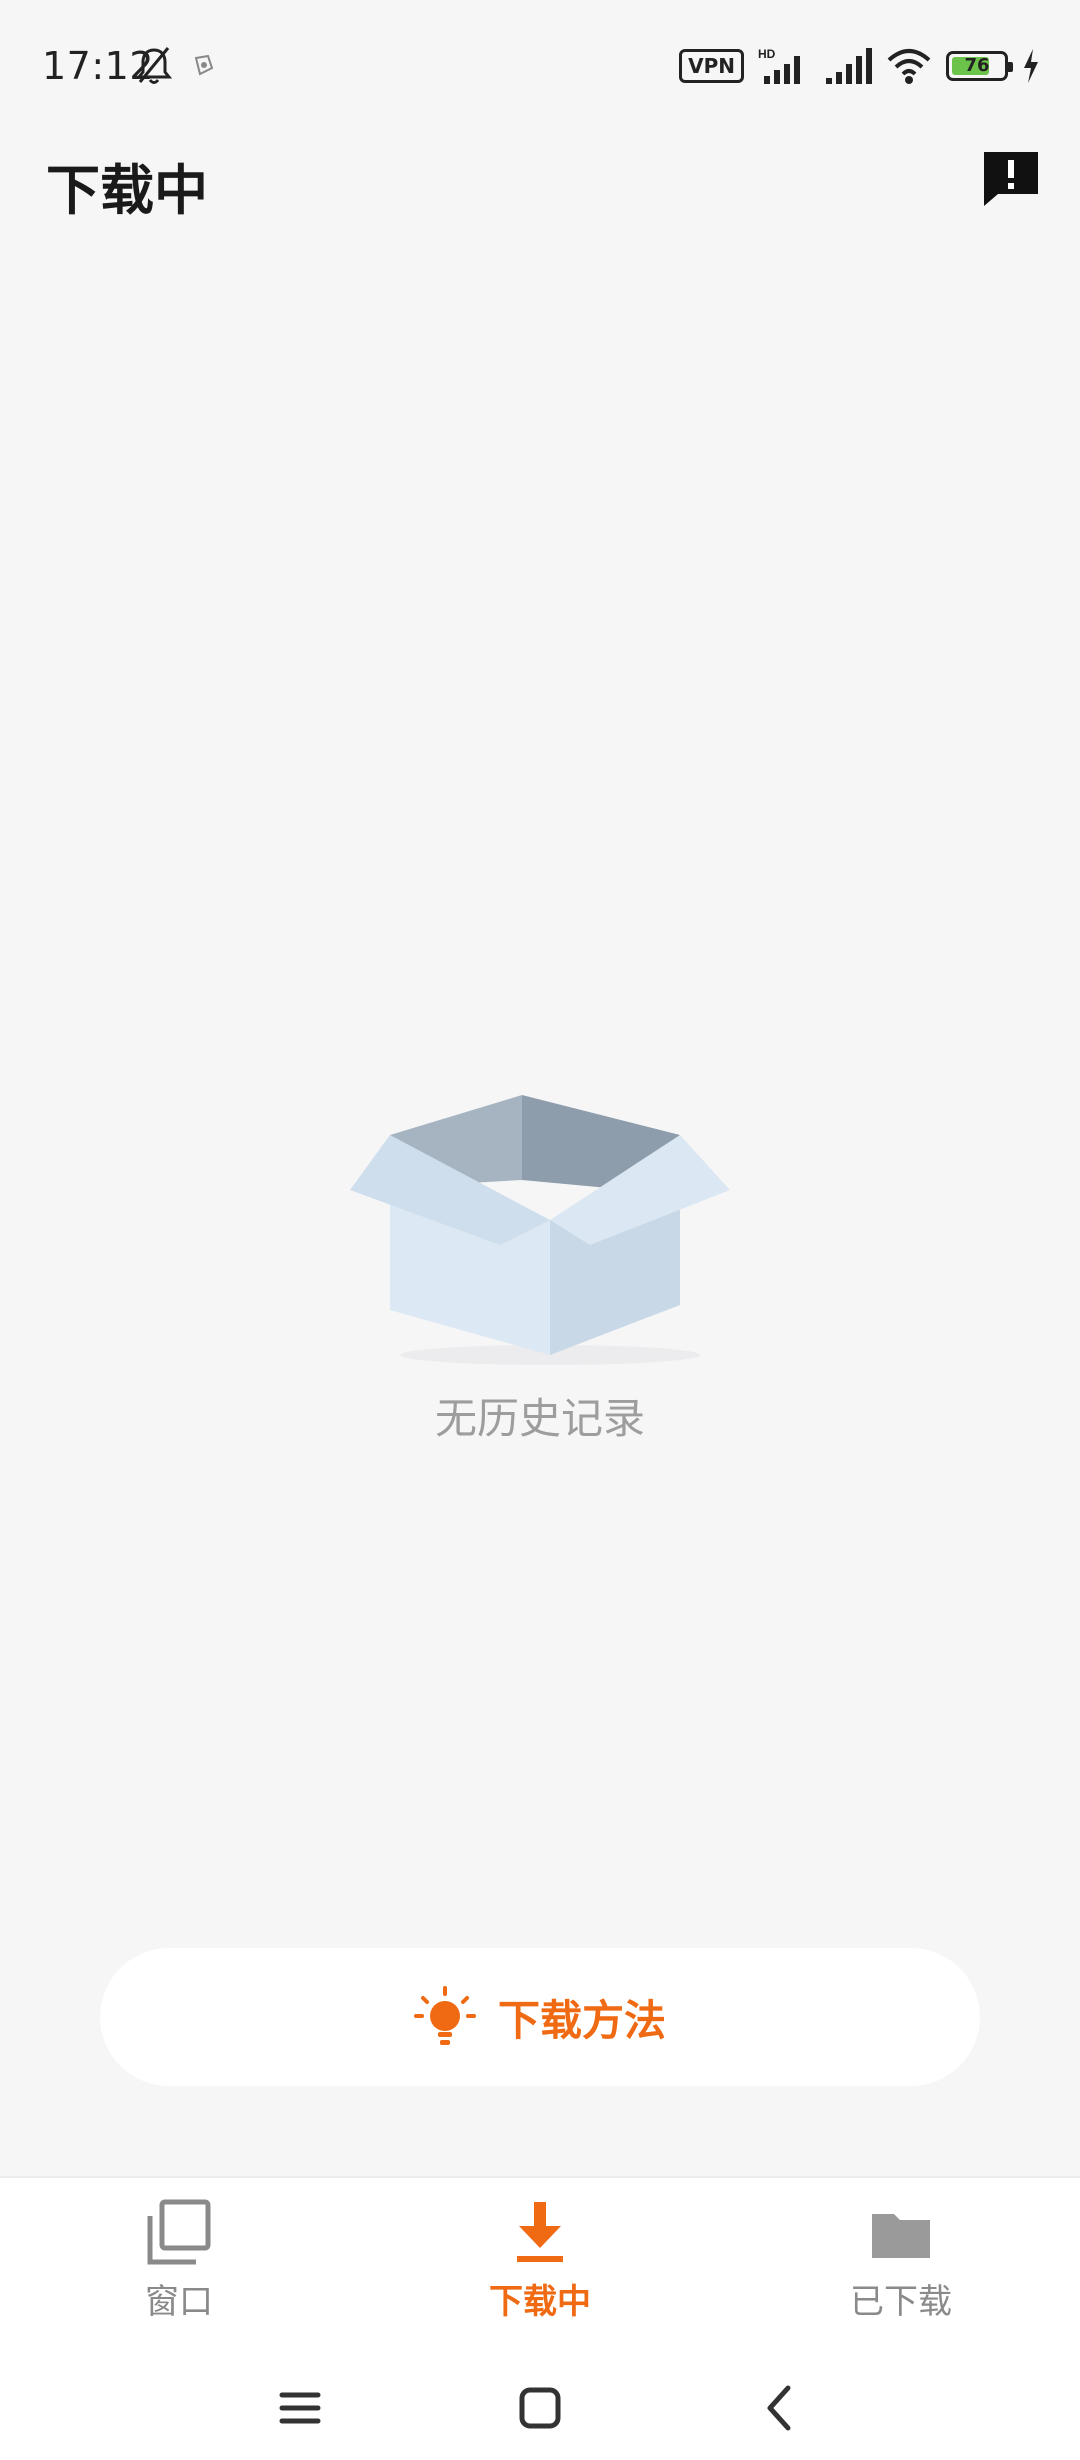 The height and width of the screenshot is (2460, 1080). Describe the element at coordinates (581, 2020) in the screenshot. I see `download-method-label: 下载方法` at that location.